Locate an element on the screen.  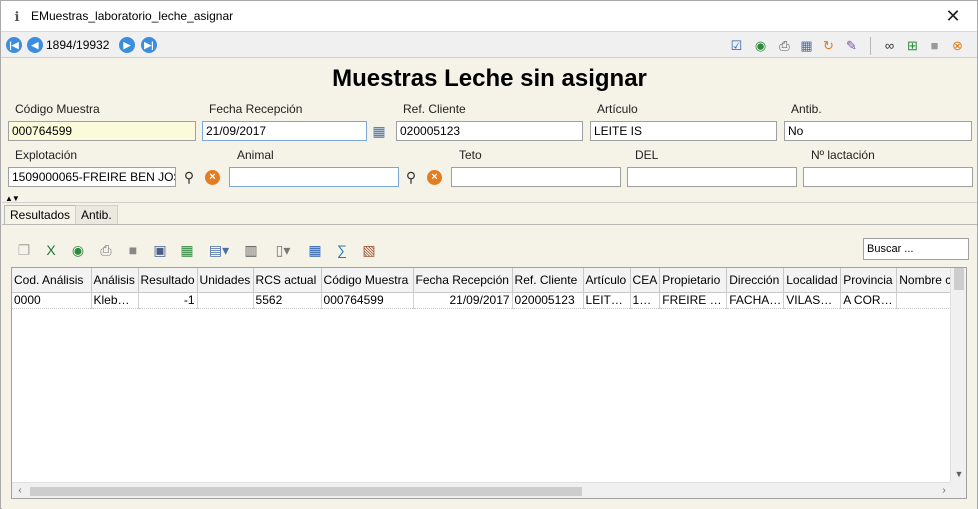
column-header: Análisis is located at coordinates (115, 280).